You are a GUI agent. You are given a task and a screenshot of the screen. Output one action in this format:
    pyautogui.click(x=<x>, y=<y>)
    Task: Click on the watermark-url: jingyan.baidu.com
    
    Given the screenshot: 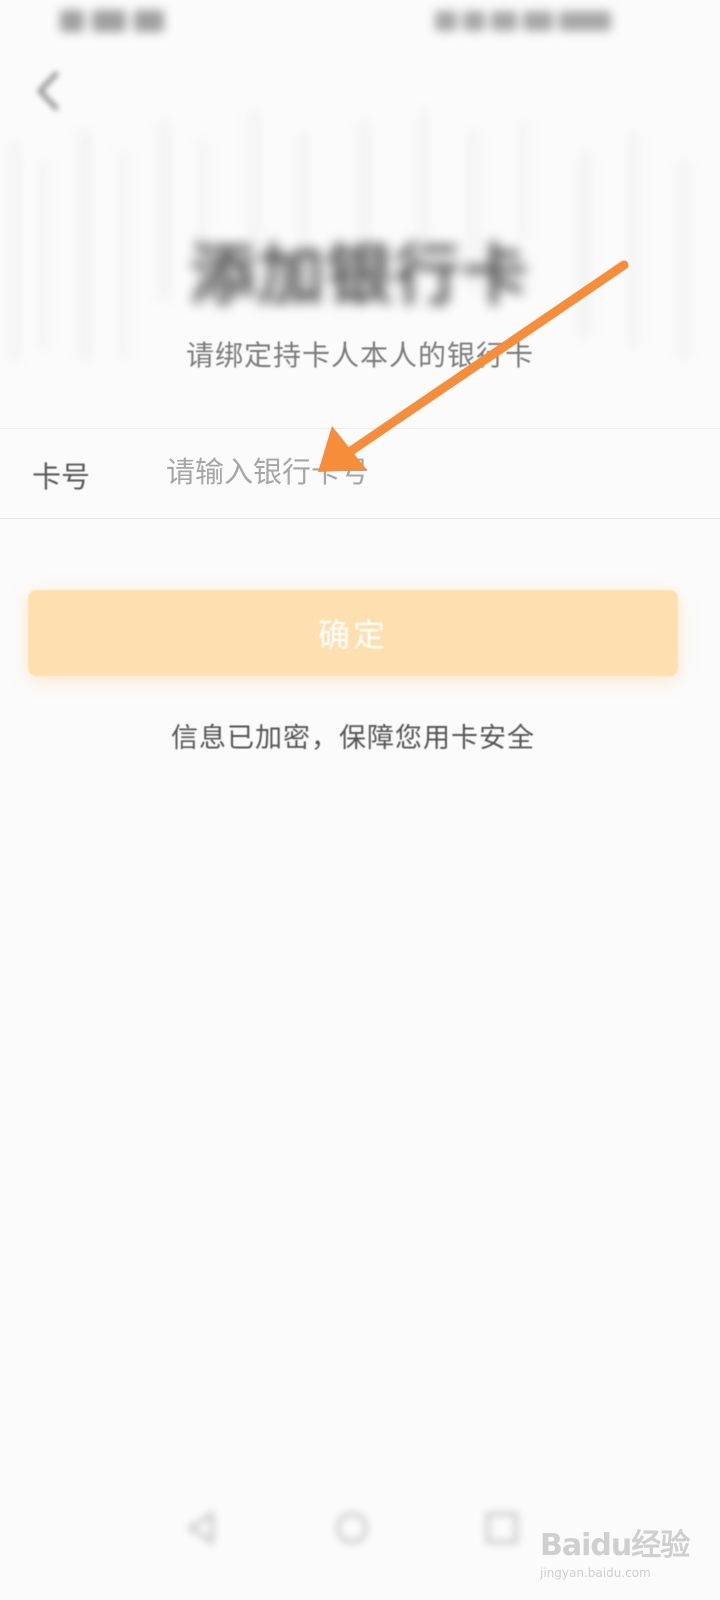 What is the action you would take?
    pyautogui.click(x=595, y=1573)
    